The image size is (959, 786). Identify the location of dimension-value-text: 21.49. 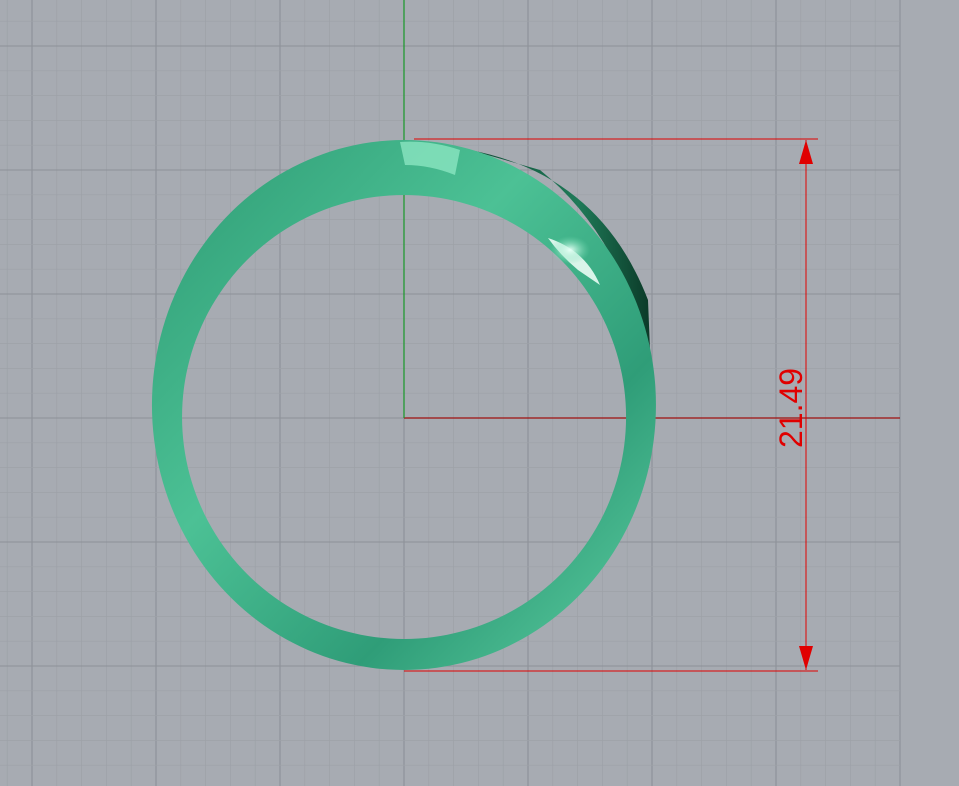
(791, 408).